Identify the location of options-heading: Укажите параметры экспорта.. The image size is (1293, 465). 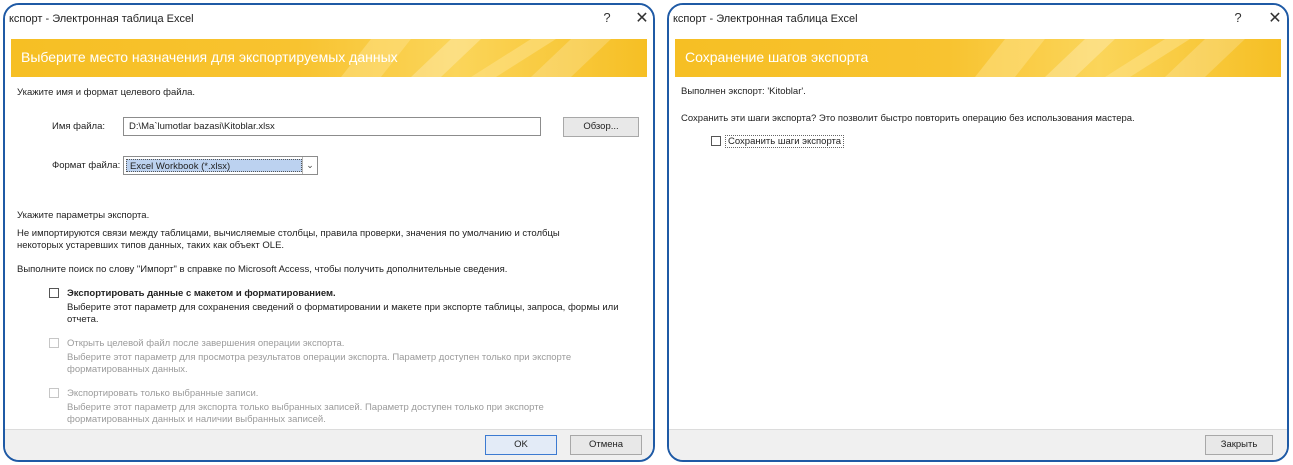
(83, 215).